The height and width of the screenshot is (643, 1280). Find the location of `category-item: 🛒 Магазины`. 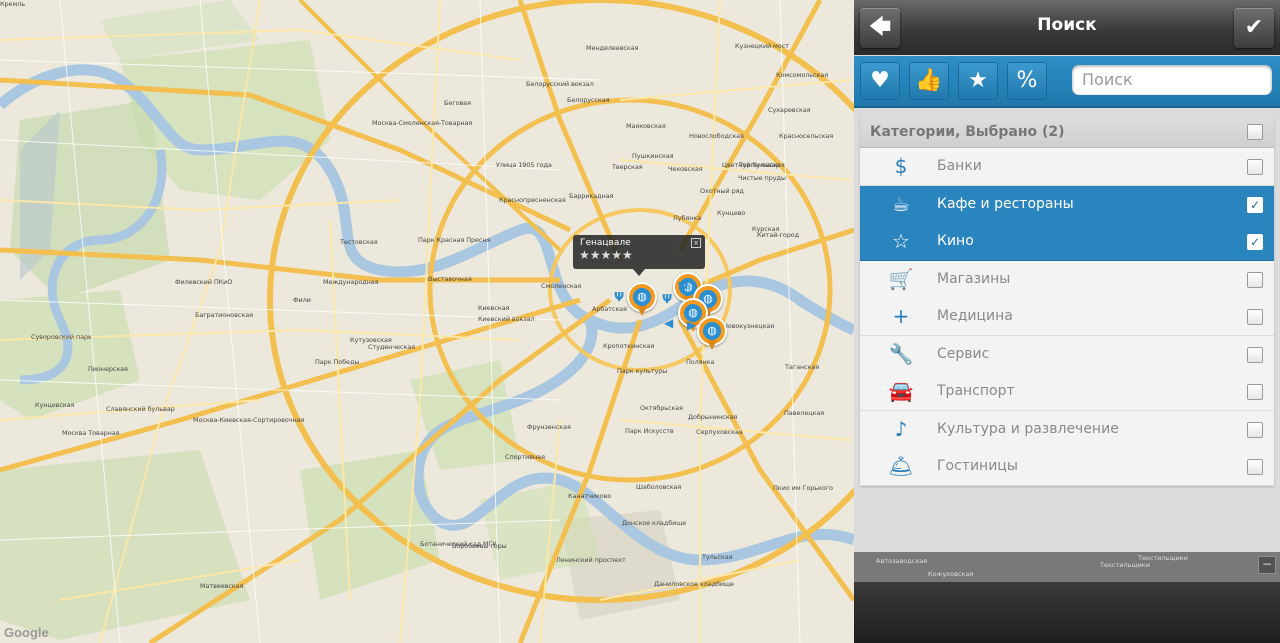

category-item: 🛒 Магазины is located at coordinates (1067, 279).